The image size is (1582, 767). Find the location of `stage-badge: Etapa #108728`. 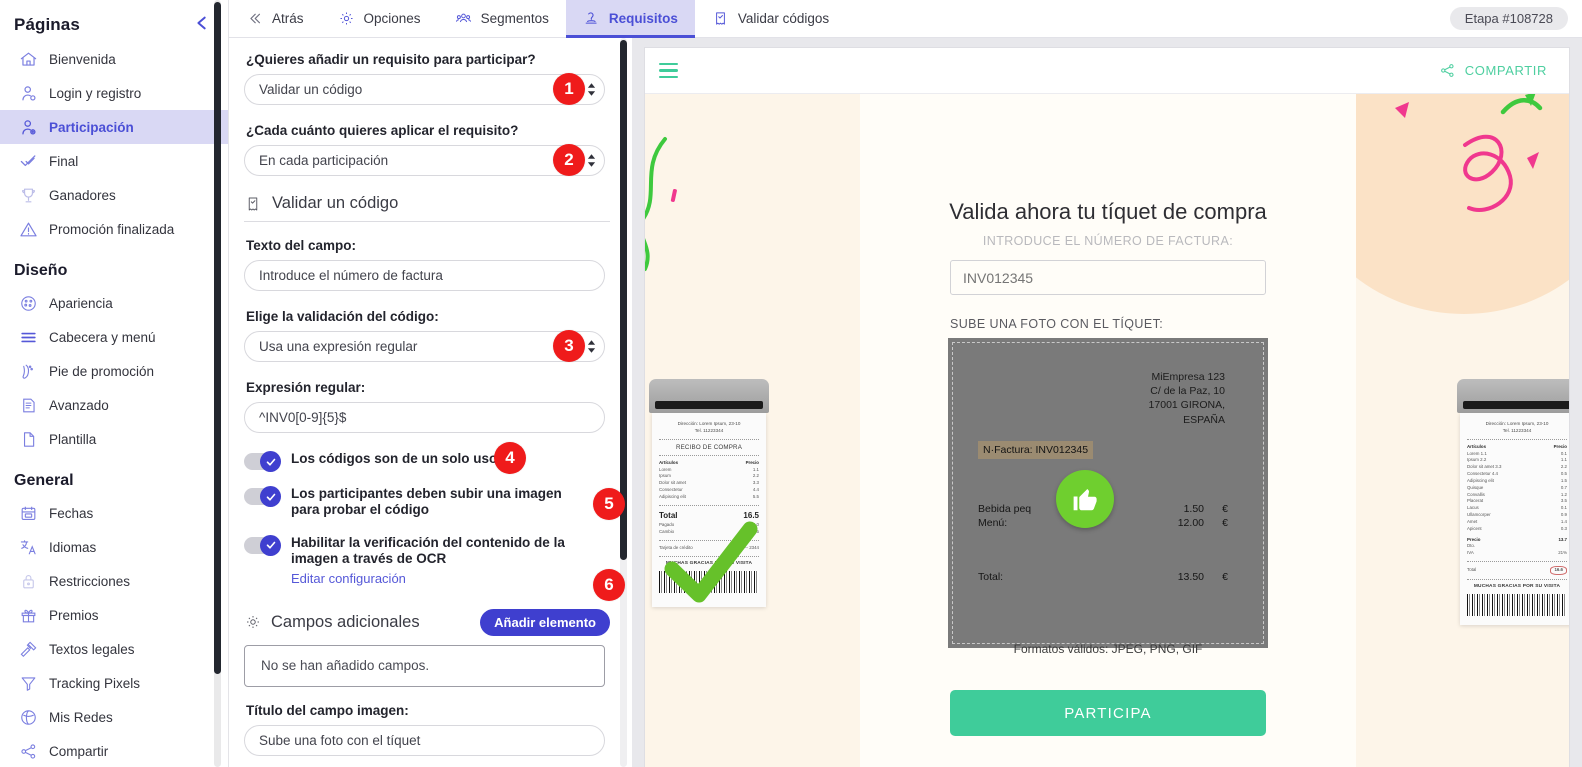

stage-badge: Etapa #108728 is located at coordinates (1508, 18).